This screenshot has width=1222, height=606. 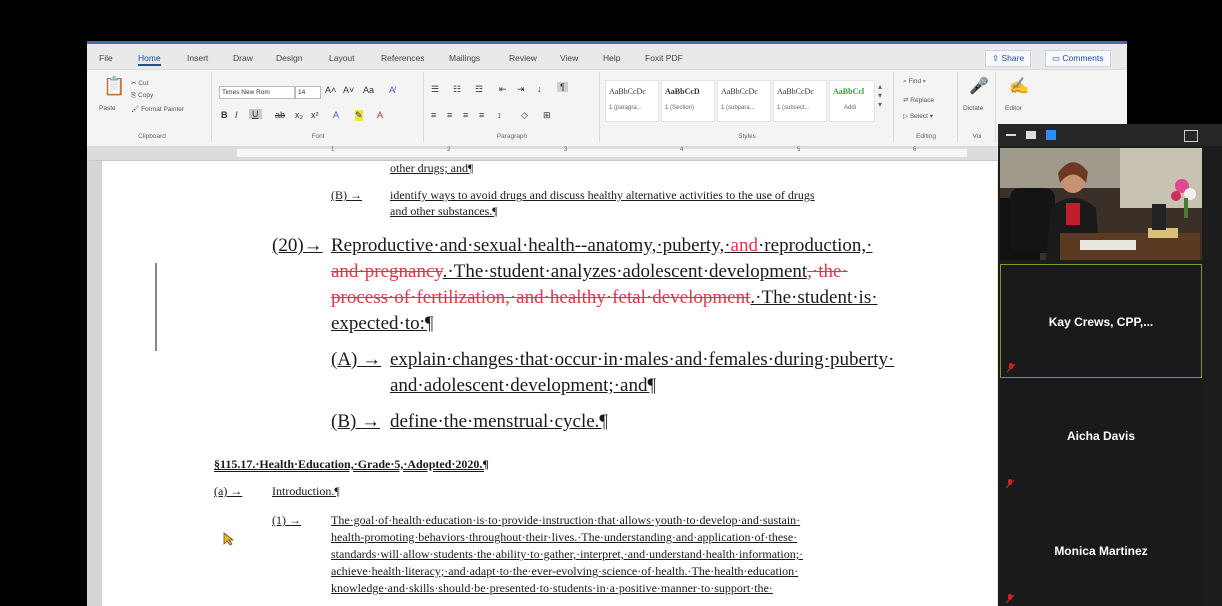 I want to click on comments-label: Comments, so click(x=1083, y=58).